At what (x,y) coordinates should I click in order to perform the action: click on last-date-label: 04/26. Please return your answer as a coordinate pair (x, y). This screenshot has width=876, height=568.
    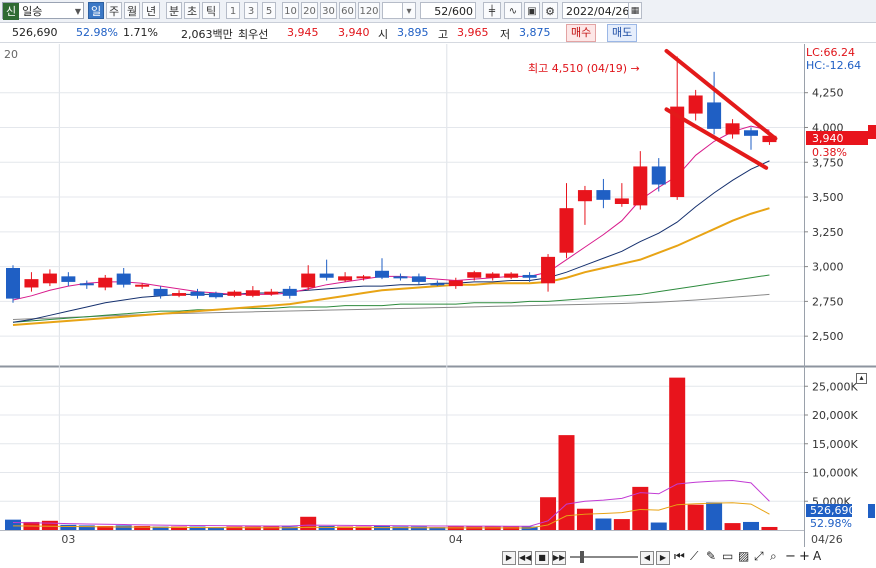
    Looking at the image, I should click on (827, 539).